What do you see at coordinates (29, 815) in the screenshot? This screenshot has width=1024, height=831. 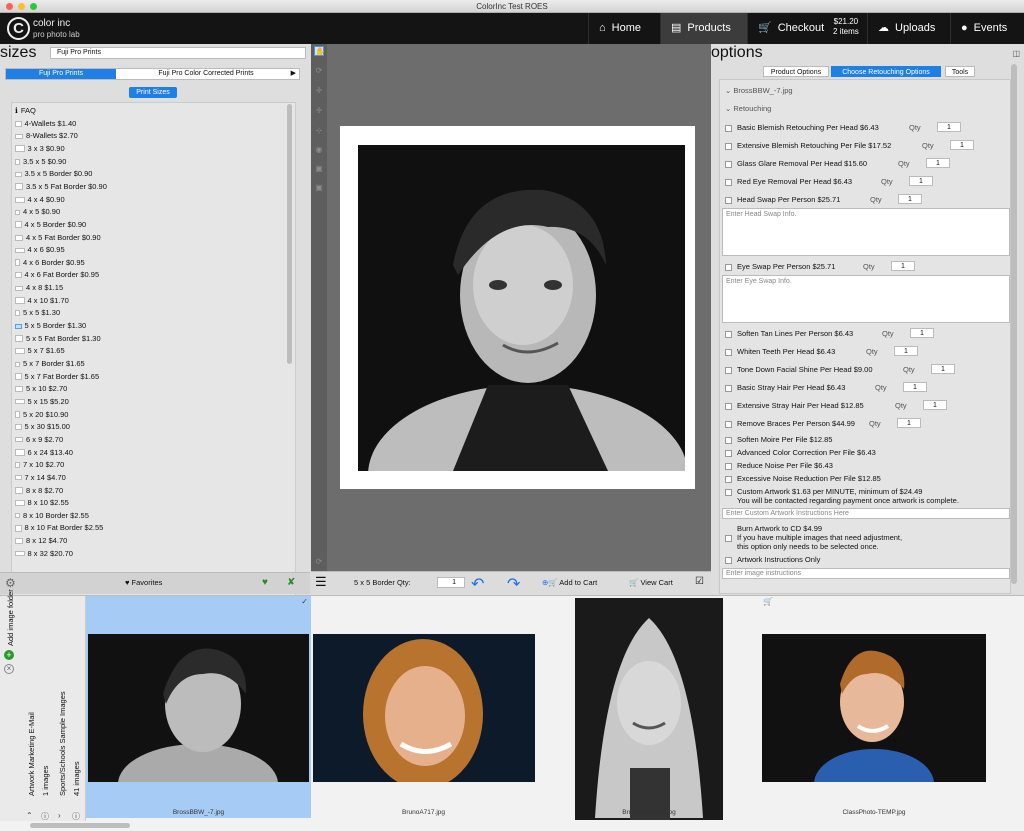 I see `chevron-up-icon: ⌃` at bounding box center [29, 815].